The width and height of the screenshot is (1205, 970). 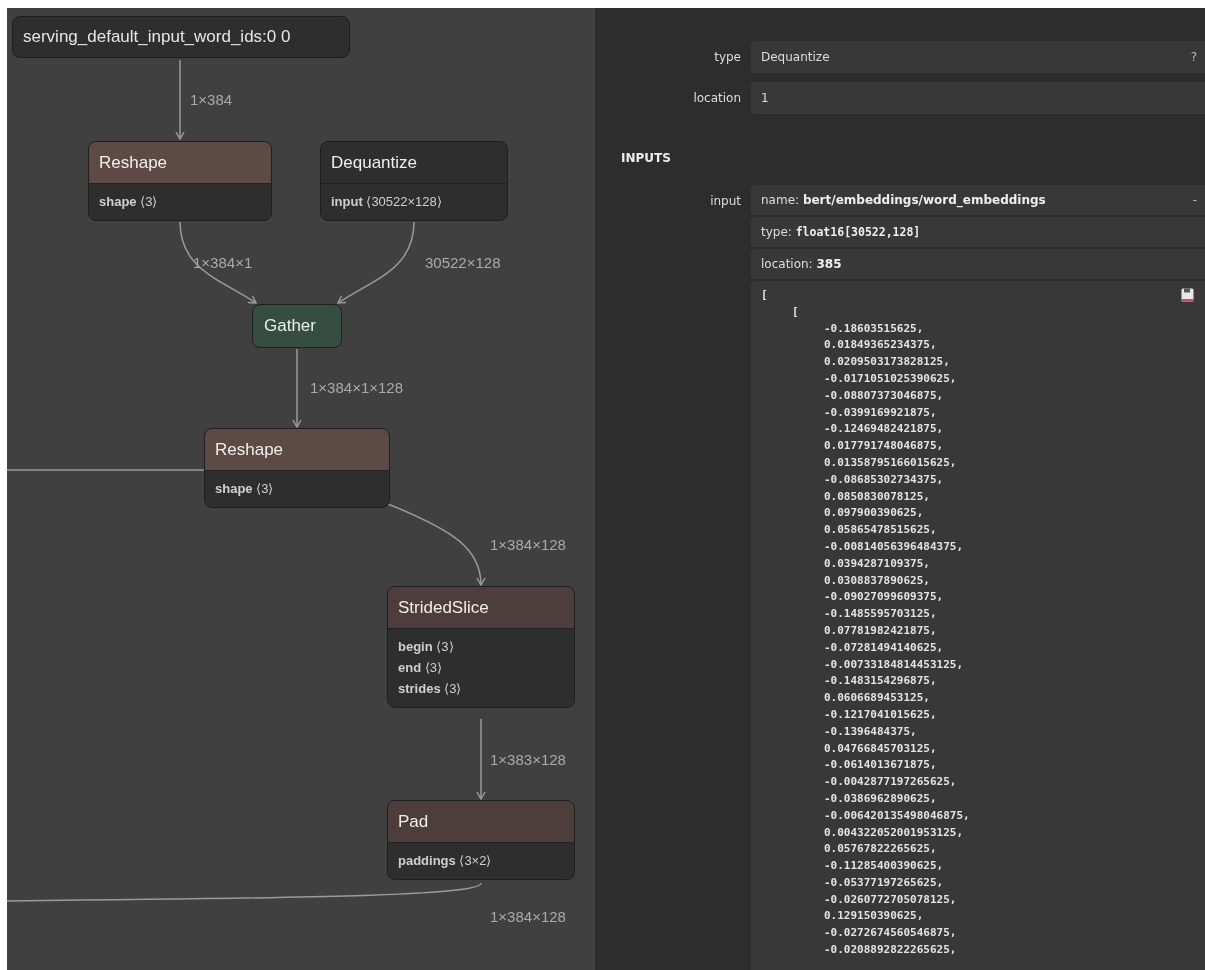 What do you see at coordinates (765, 98) in the screenshot?
I see `value-text: 1` at bounding box center [765, 98].